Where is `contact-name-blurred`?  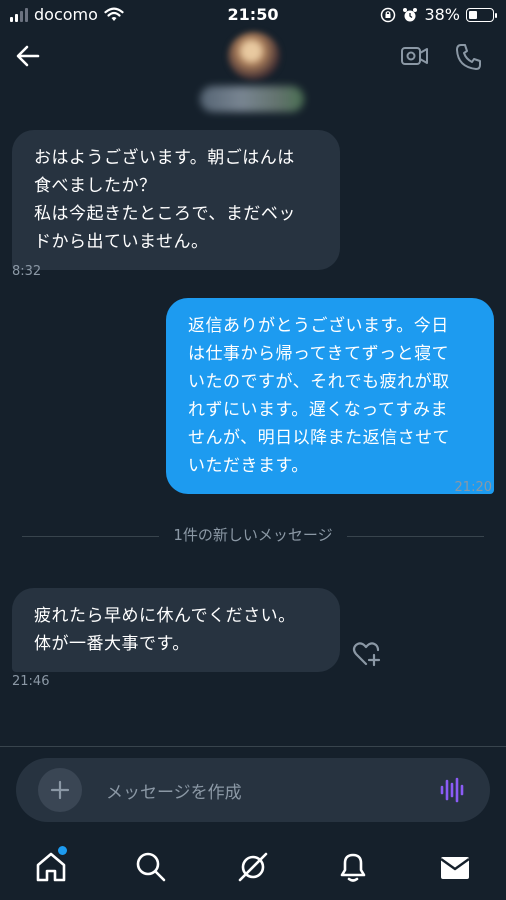 contact-name-blurred is located at coordinates (252, 99).